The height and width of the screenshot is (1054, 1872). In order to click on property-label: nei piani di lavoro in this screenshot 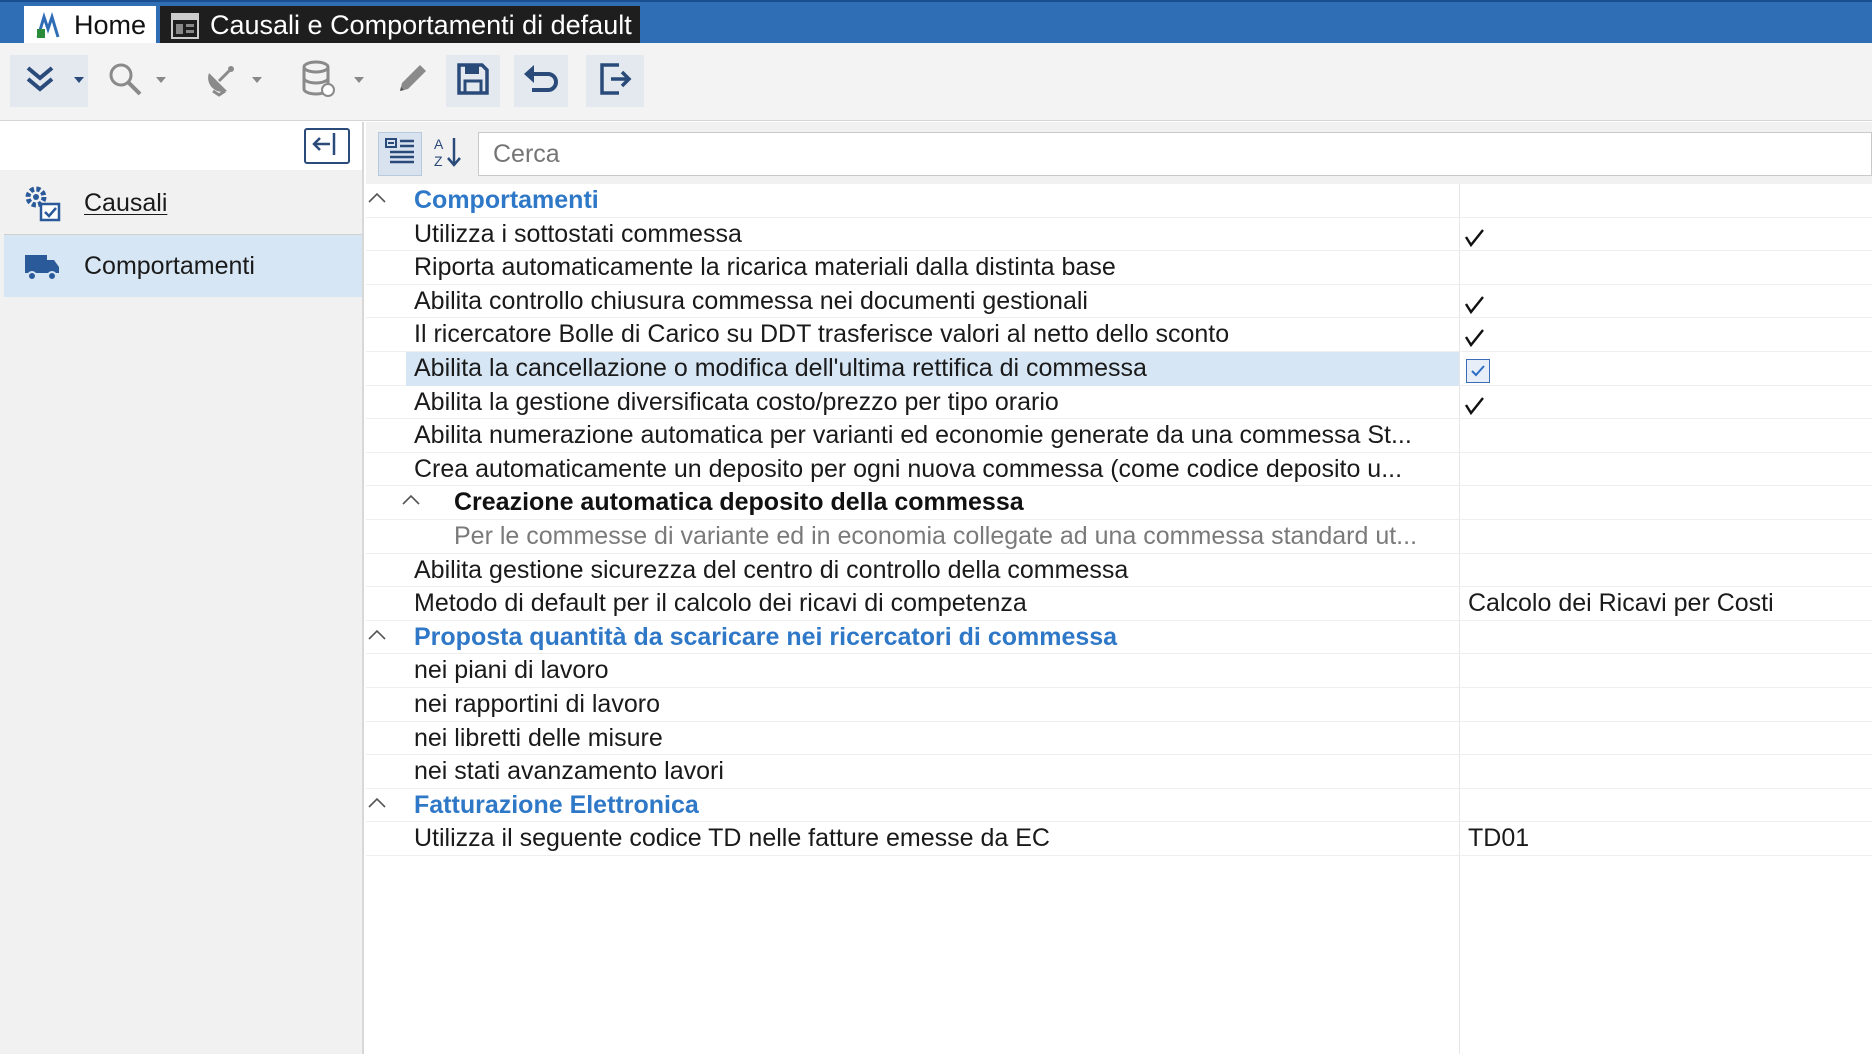, I will do `click(511, 670)`.